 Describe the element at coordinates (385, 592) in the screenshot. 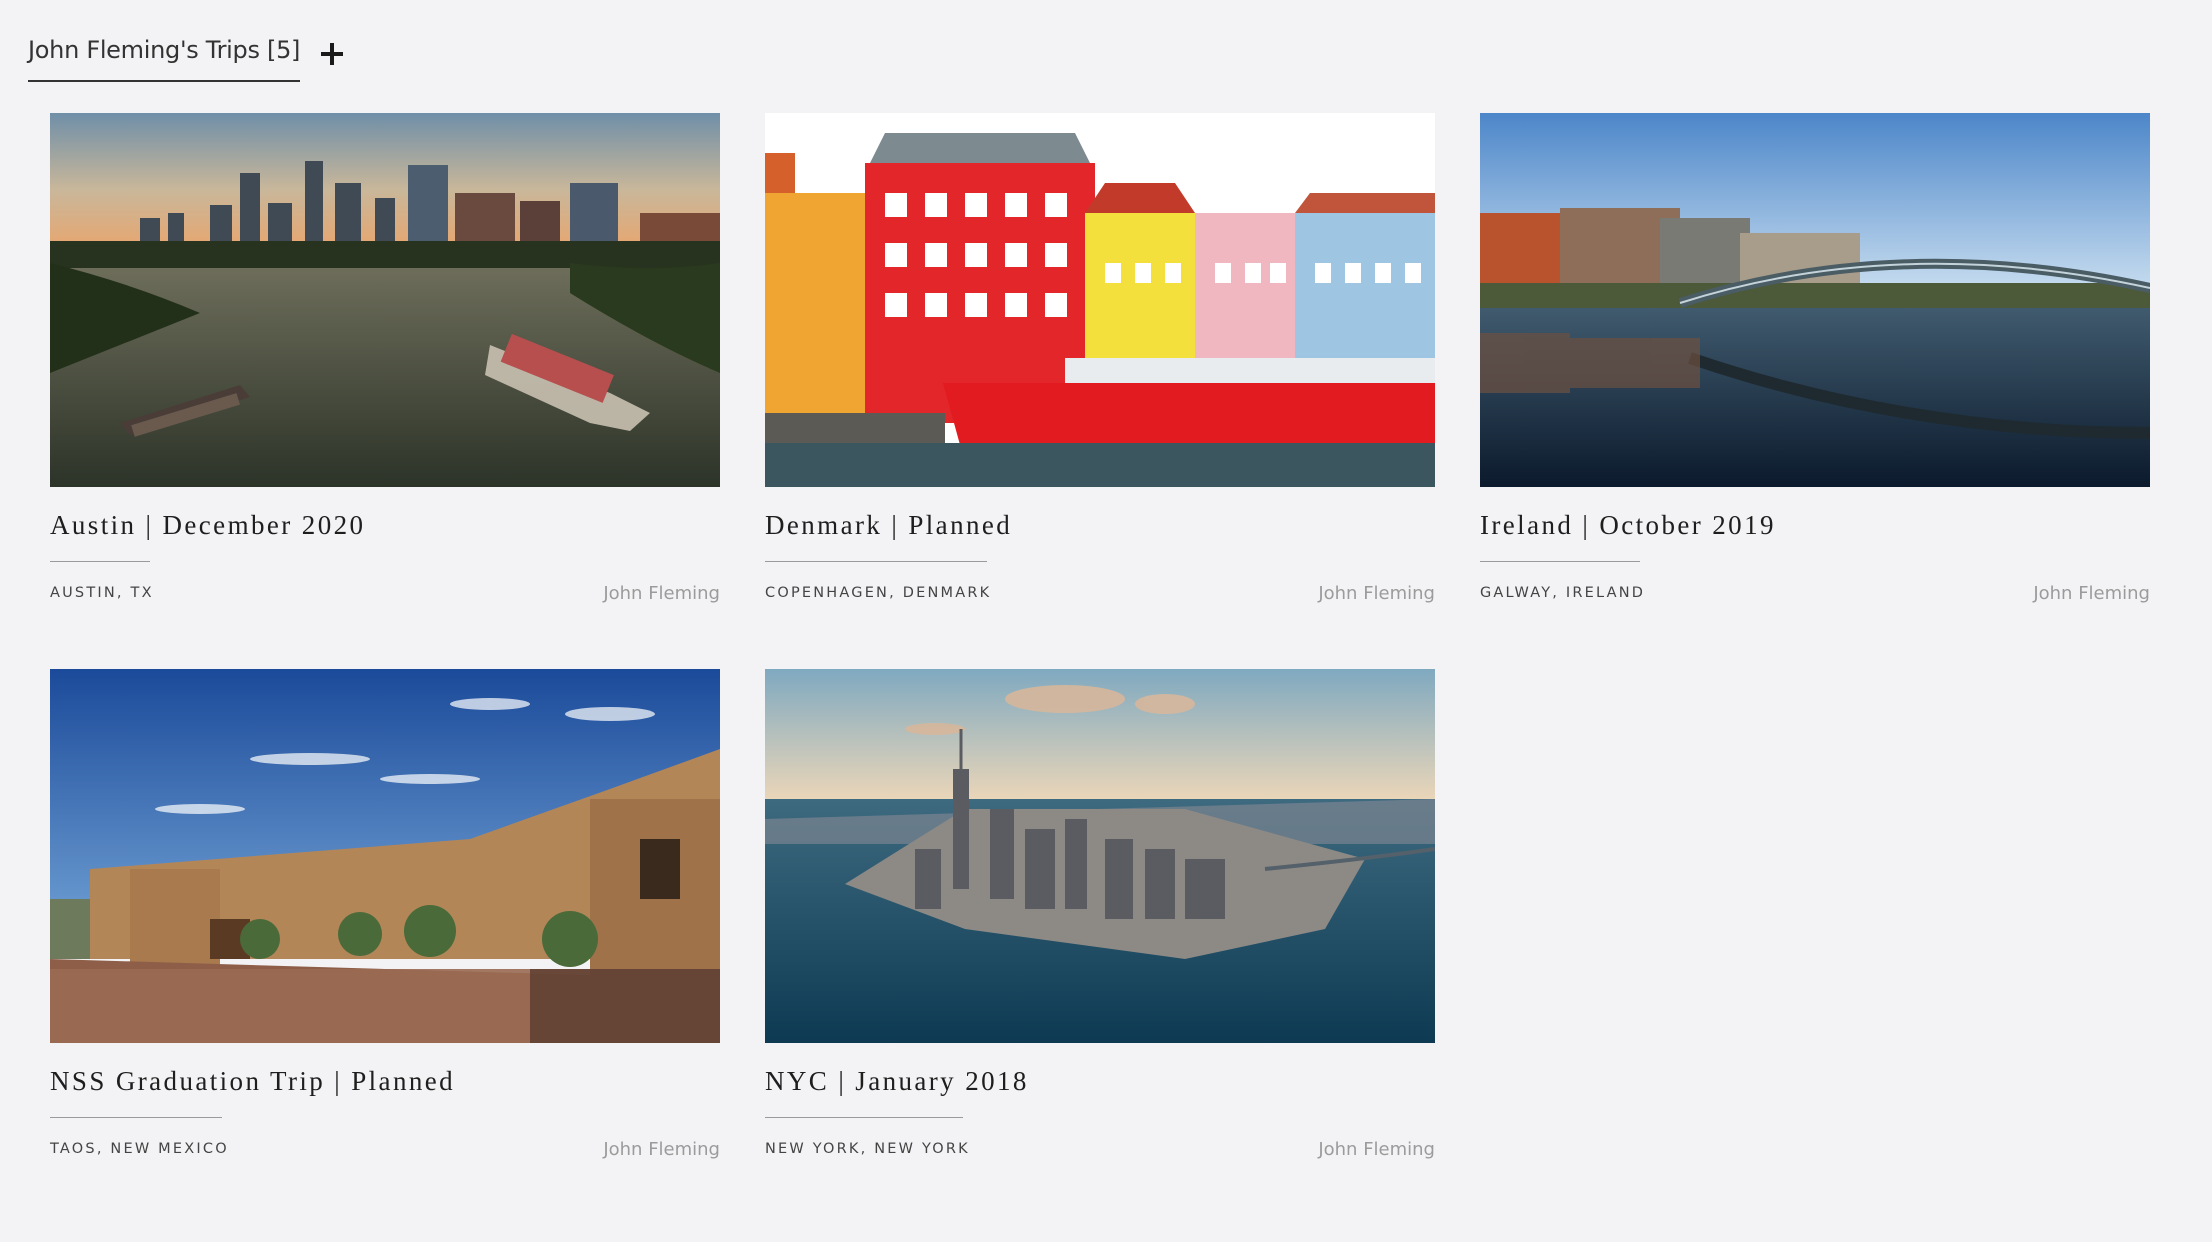

I see `trip-meta: AUSTIN, TX John Fleming` at that location.